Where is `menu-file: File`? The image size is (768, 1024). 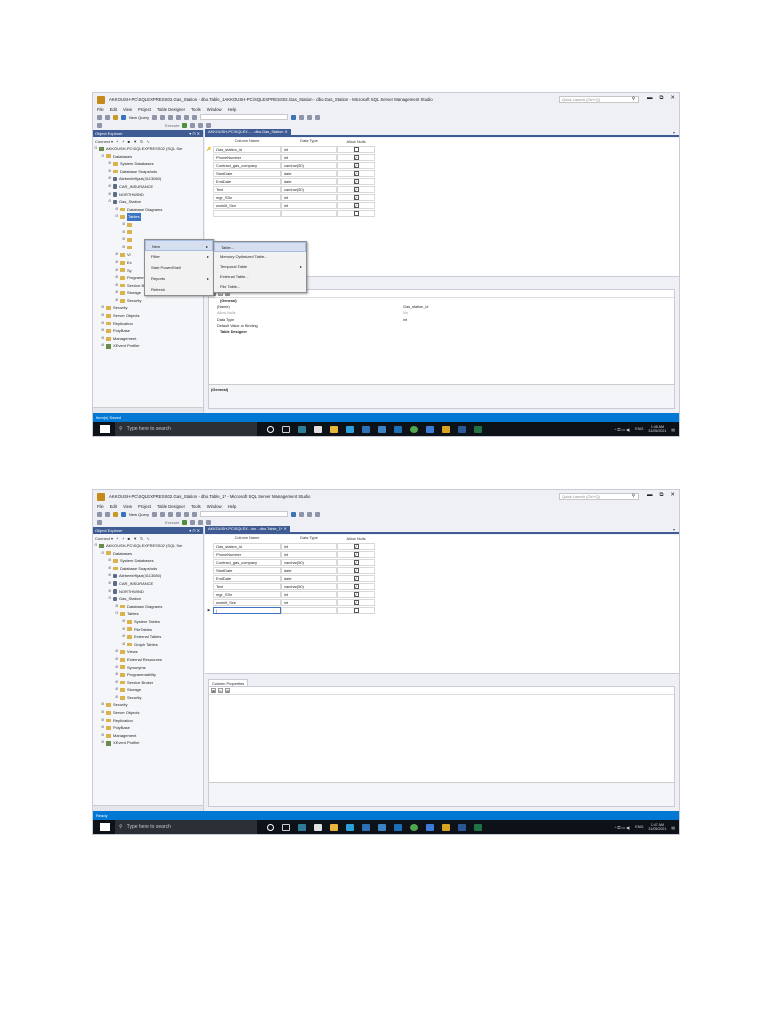 menu-file: File is located at coordinates (100, 109).